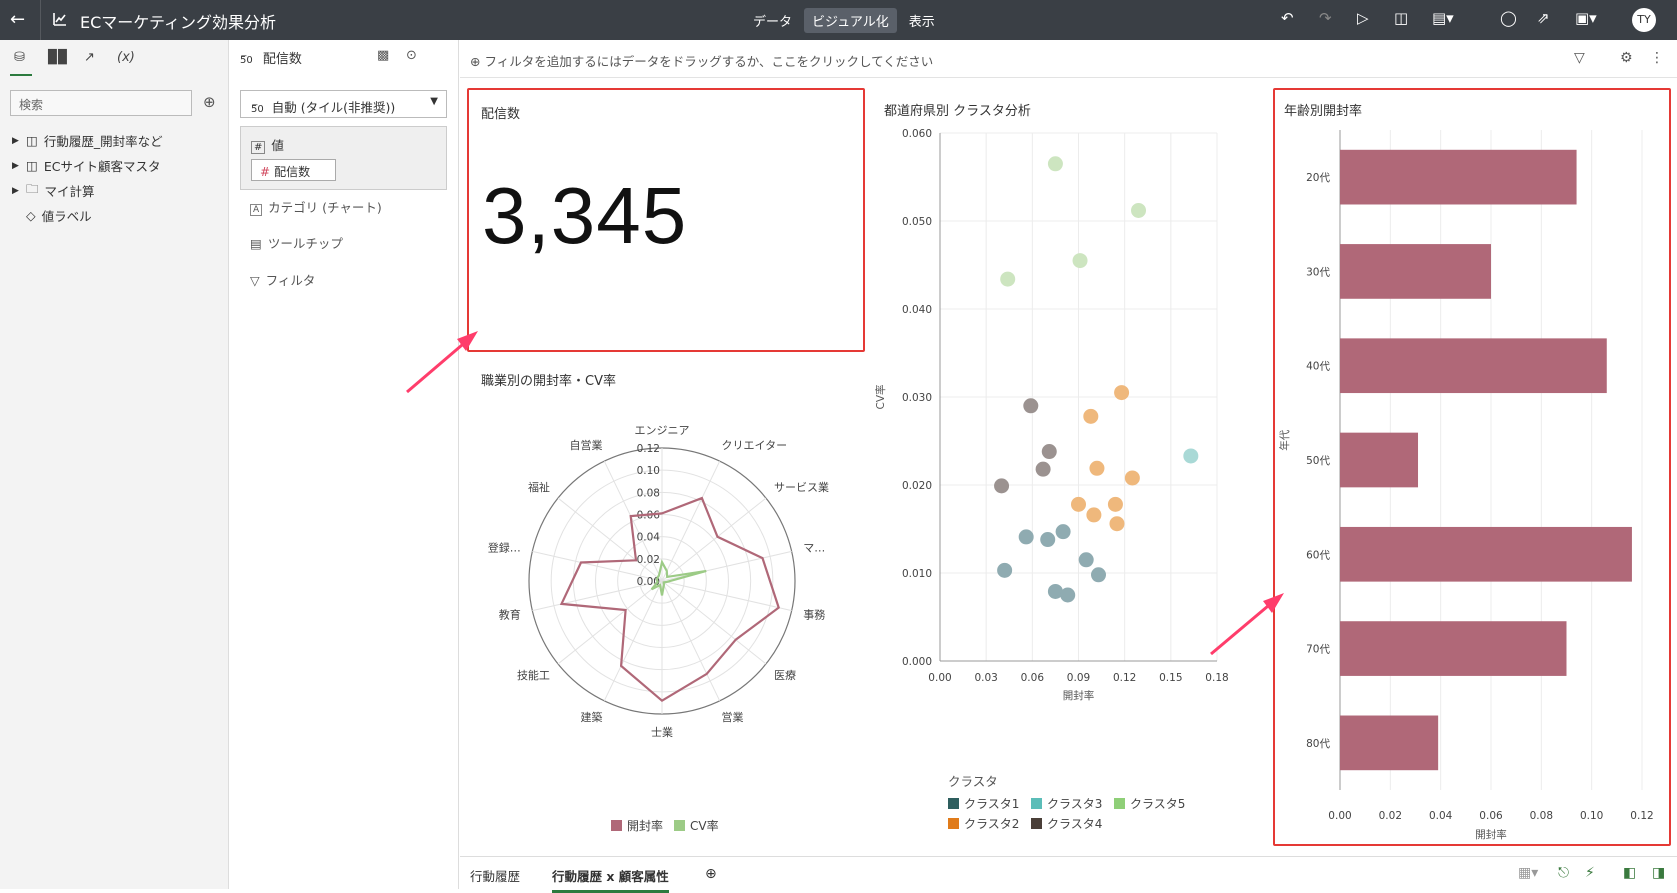 Image resolution: width=1677 pixels, height=893 pixels. What do you see at coordinates (917, 662) in the screenshot?
I see `scatter-y-tick-label: 0.000` at bounding box center [917, 662].